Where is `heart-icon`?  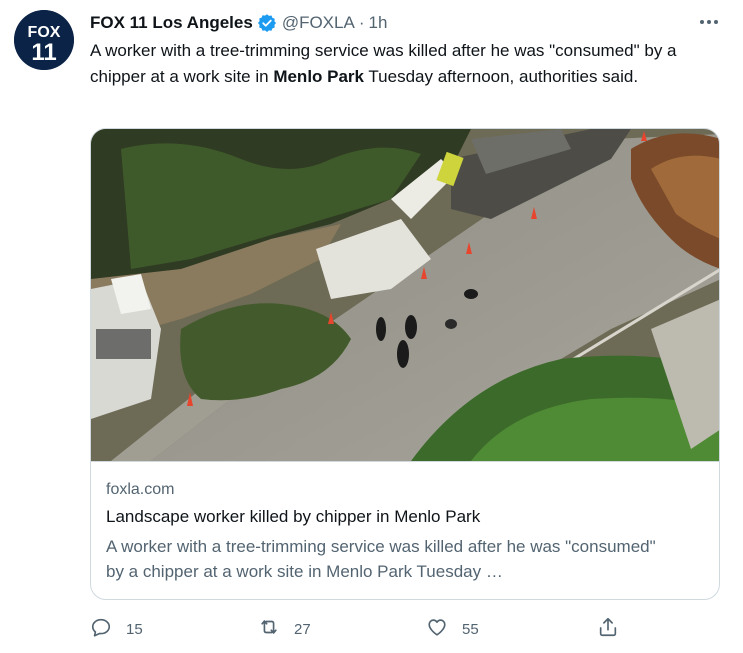
heart-icon is located at coordinates (437, 629).